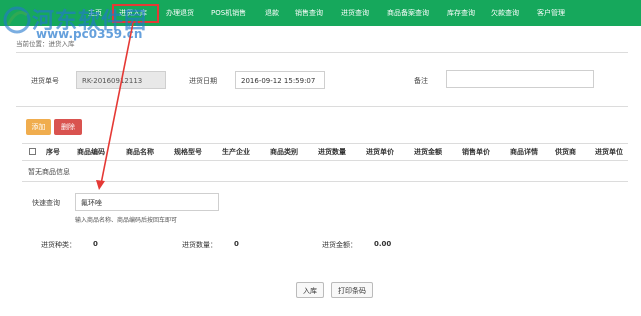 The height and width of the screenshot is (316, 641). What do you see at coordinates (188, 152) in the screenshot?
I see `col-header-spec: 规格型号` at bounding box center [188, 152].